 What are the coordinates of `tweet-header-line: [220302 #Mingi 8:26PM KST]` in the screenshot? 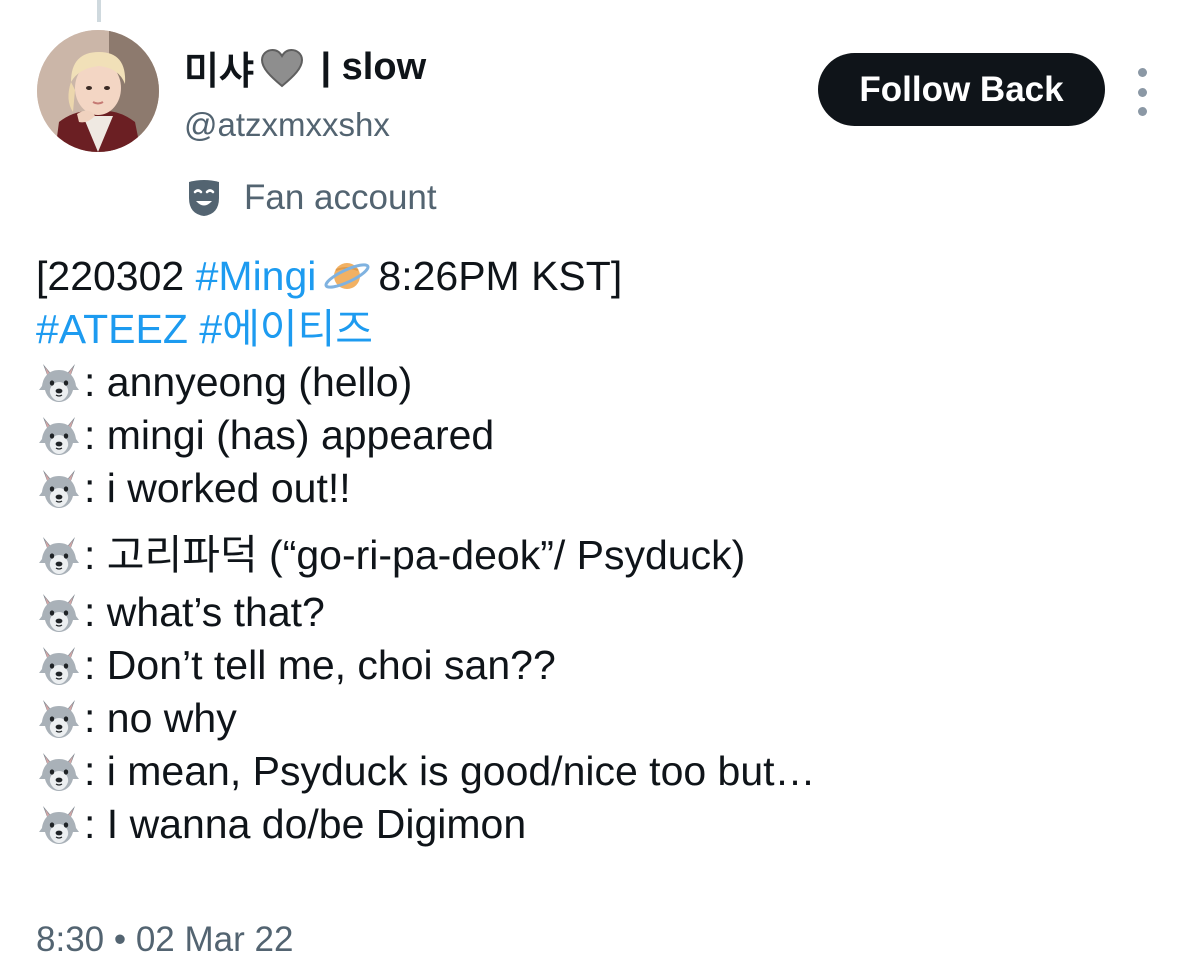 It's located at (606, 276).